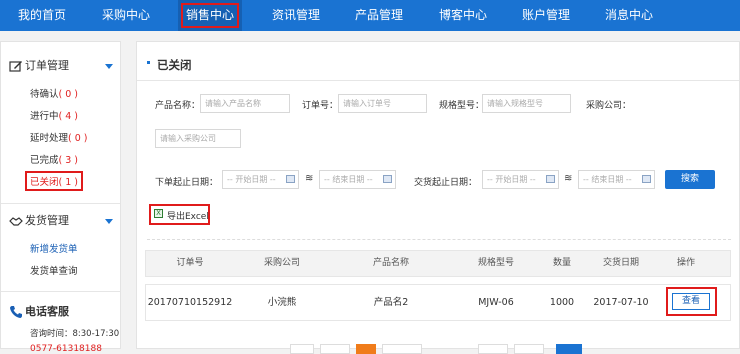 The image size is (740, 354). What do you see at coordinates (616, 179) in the screenshot?
I see `delivery-end-date-input: -- 结束日期 --` at bounding box center [616, 179].